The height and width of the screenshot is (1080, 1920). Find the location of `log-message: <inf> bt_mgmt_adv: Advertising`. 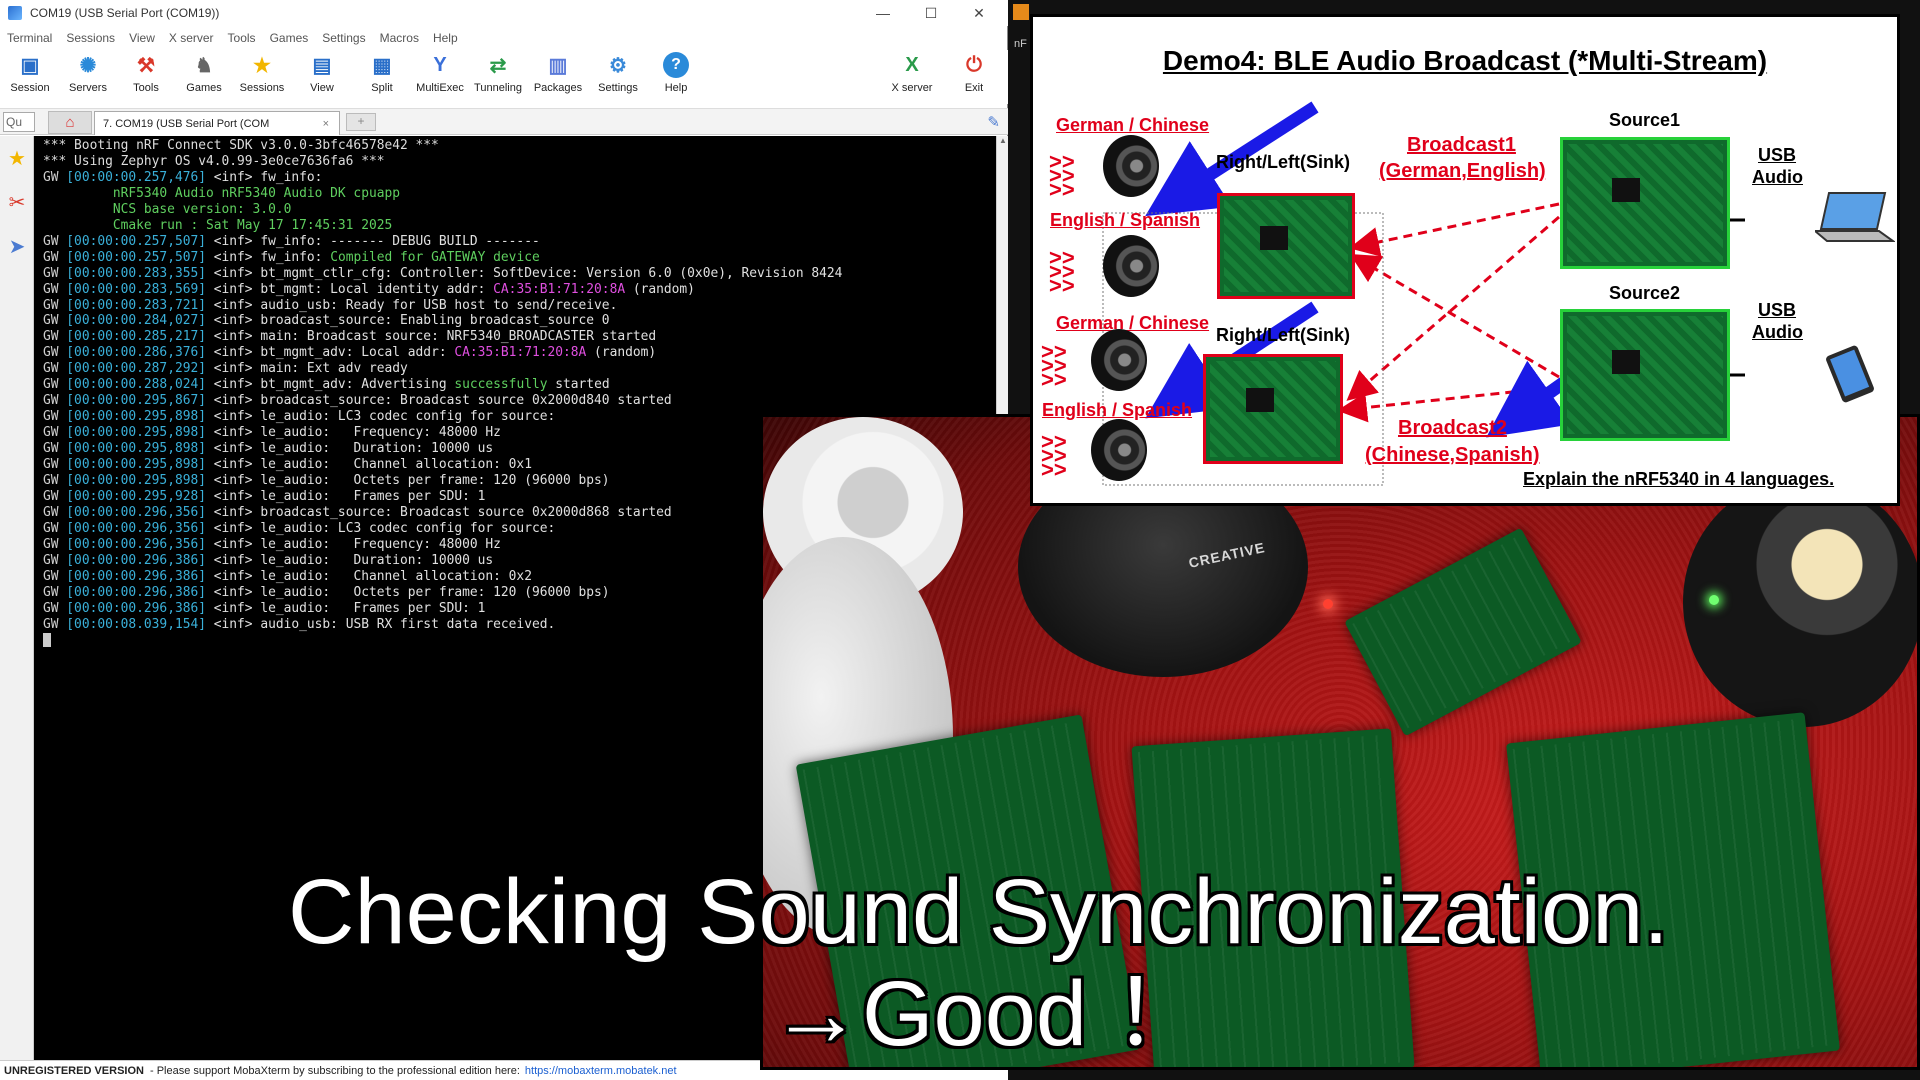

log-message: <inf> bt_mgmt_adv: Advertising is located at coordinates (330, 385).